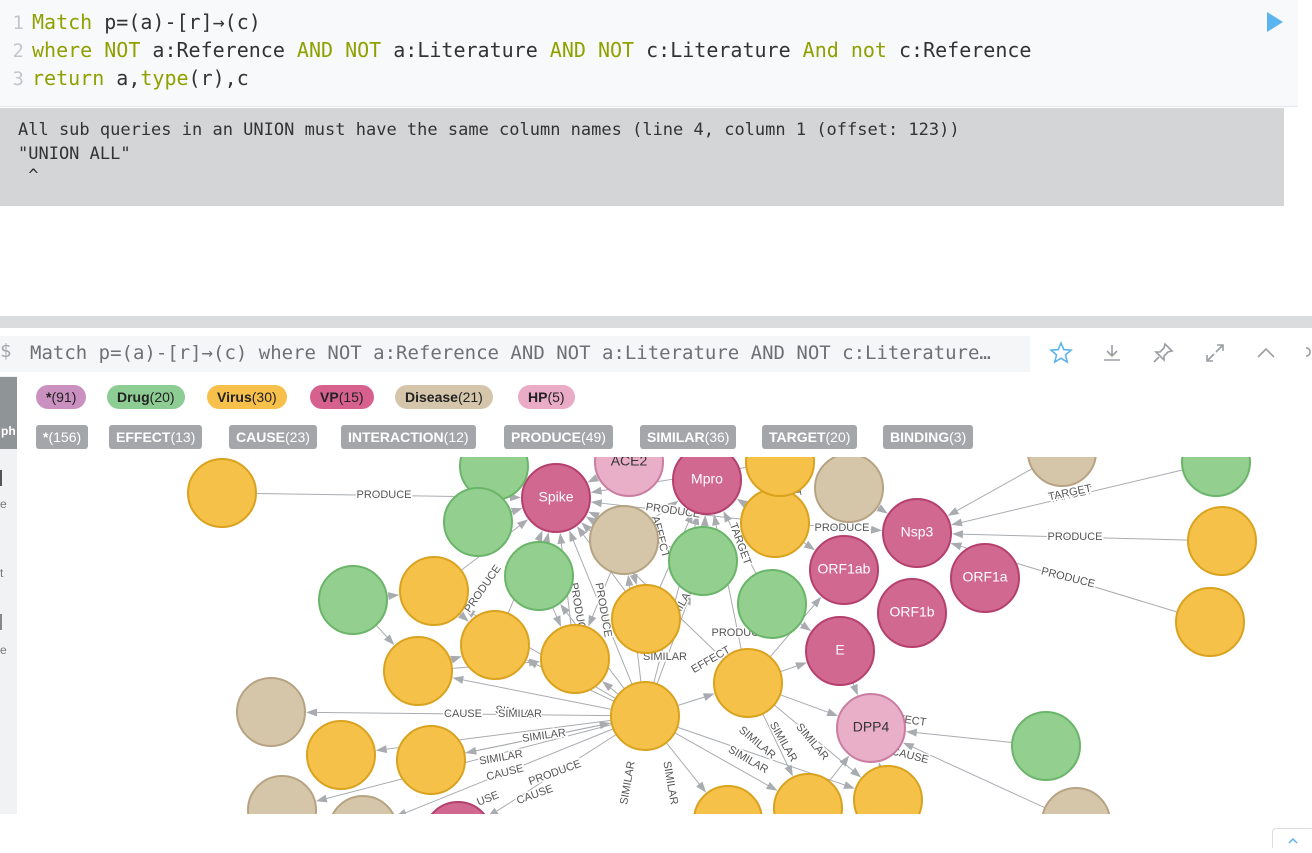  I want to click on node-nsp3: Nsp3, so click(917, 533).